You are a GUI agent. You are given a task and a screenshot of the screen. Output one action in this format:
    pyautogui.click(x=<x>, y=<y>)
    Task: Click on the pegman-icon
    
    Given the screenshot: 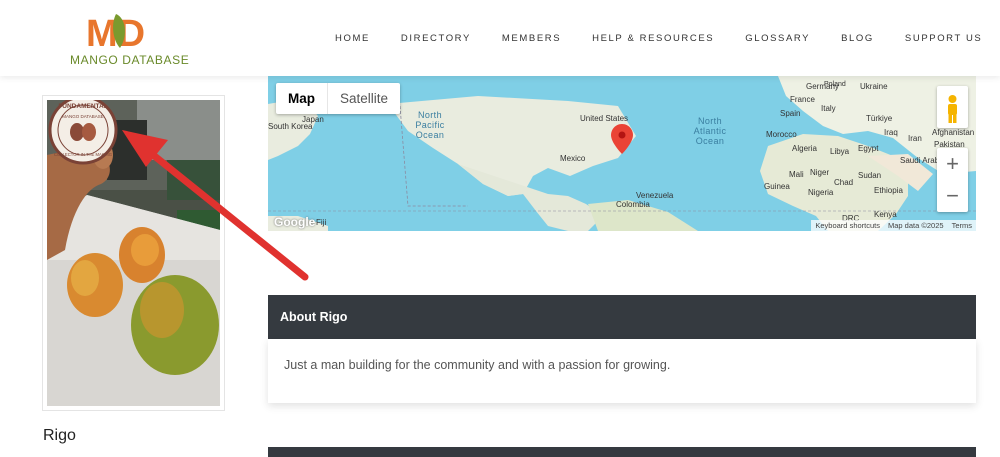 What is the action you would take?
    pyautogui.click(x=952, y=109)
    